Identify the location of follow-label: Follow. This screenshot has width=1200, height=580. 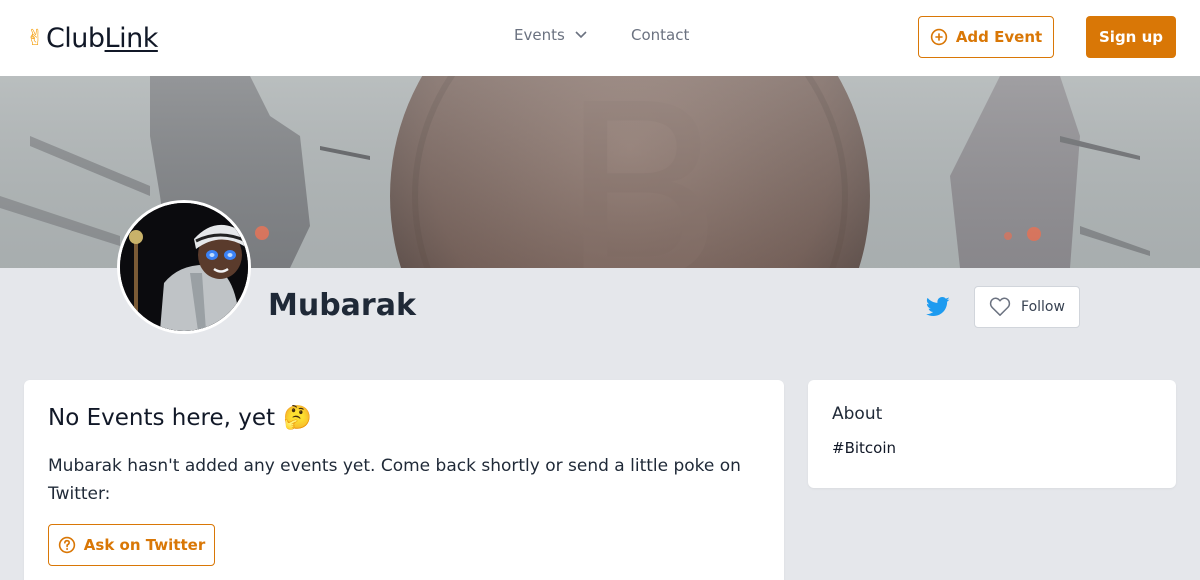
(1043, 307).